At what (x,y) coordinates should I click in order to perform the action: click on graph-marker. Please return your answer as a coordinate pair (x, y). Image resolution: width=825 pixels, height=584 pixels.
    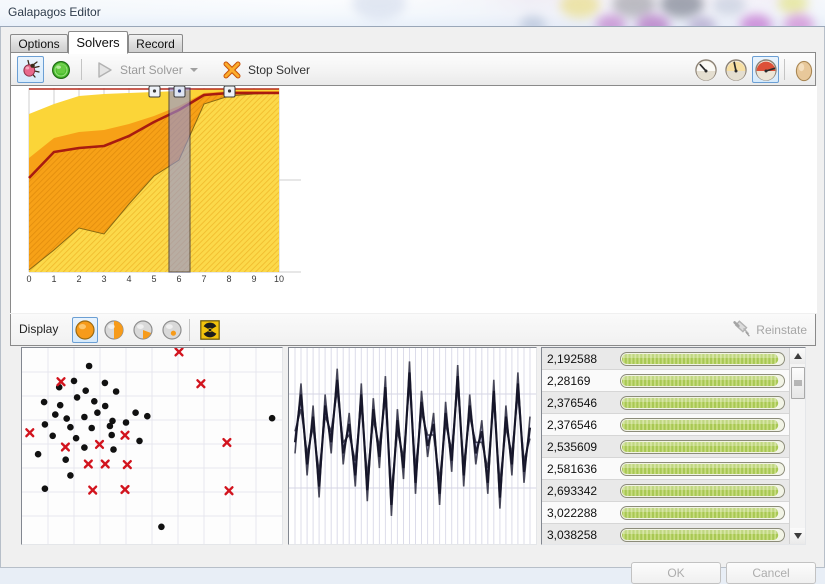
    Looking at the image, I should click on (229, 91).